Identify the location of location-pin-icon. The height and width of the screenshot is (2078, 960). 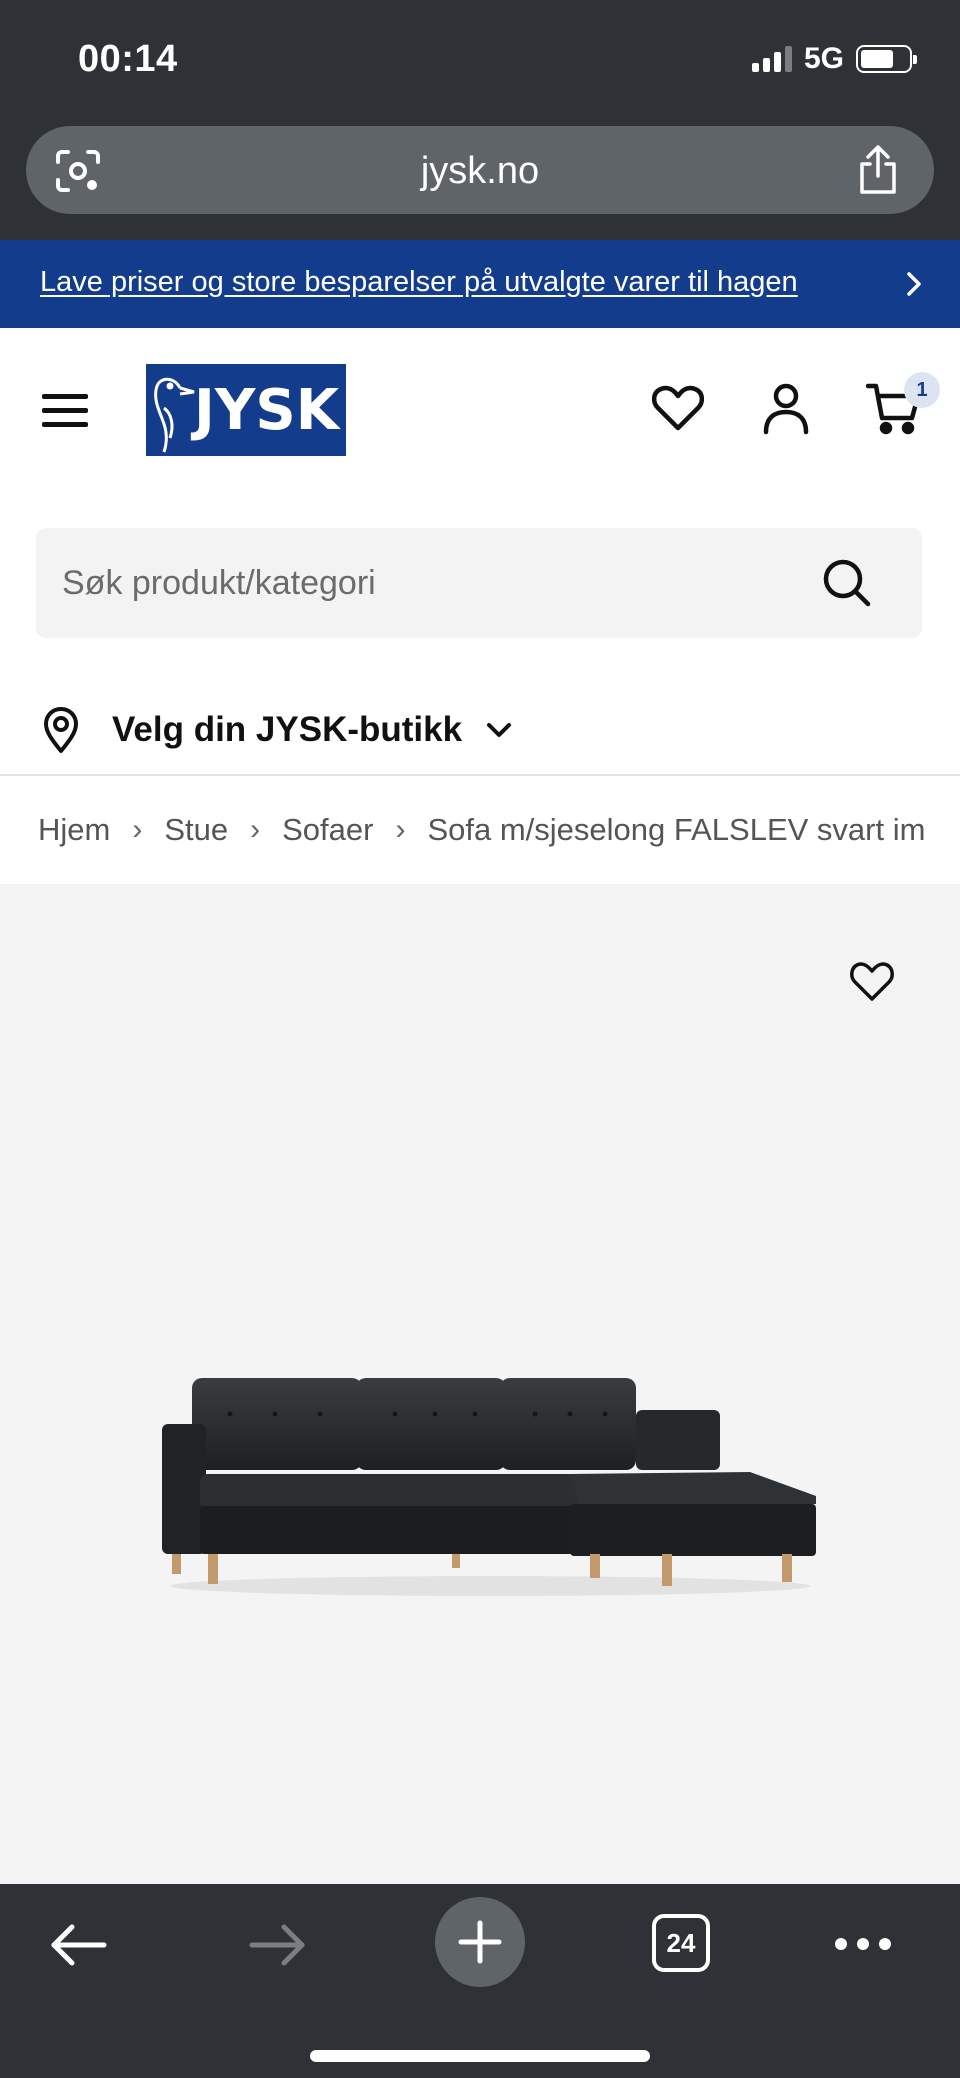
(61, 730).